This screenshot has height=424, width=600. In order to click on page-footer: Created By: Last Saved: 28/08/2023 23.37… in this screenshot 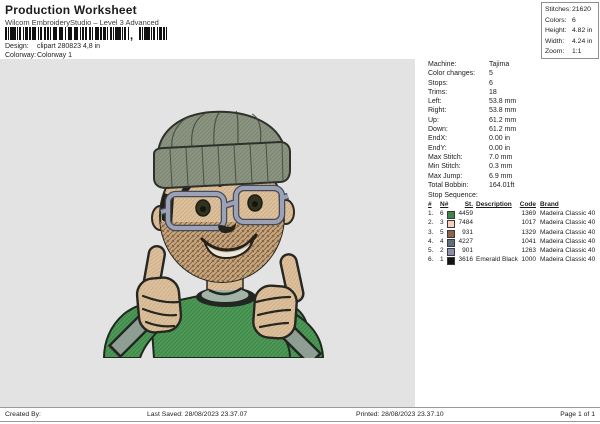, I will do `click(300, 414)`.